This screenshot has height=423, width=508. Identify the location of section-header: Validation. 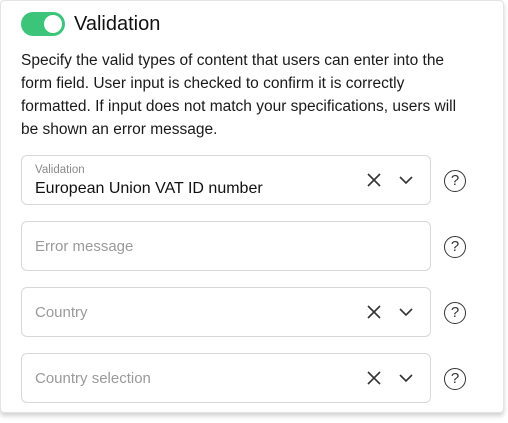
(90, 24).